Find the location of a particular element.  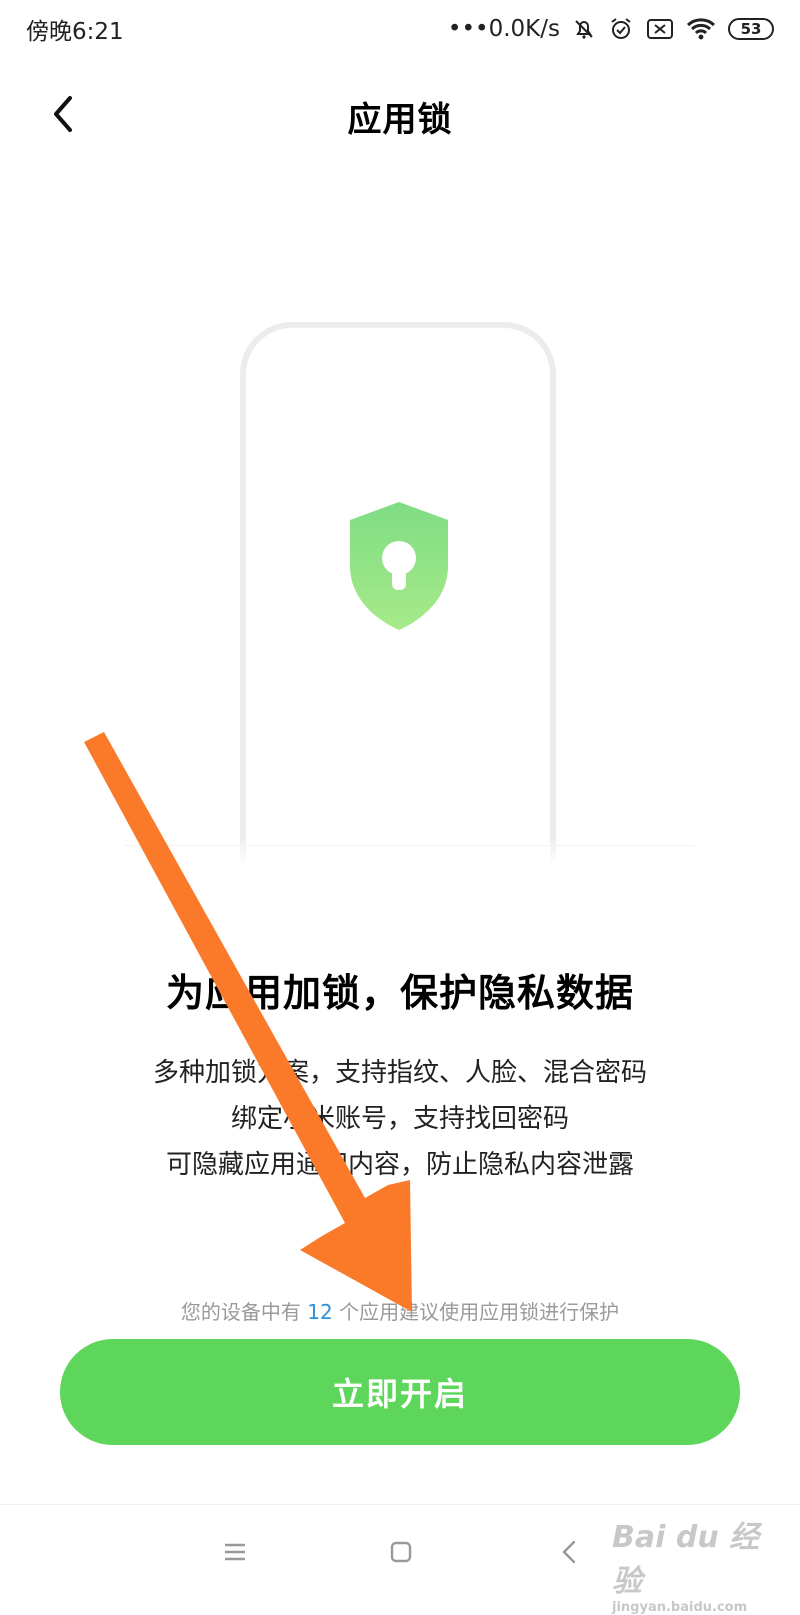

app-header: 应用锁 is located at coordinates (400, 115).